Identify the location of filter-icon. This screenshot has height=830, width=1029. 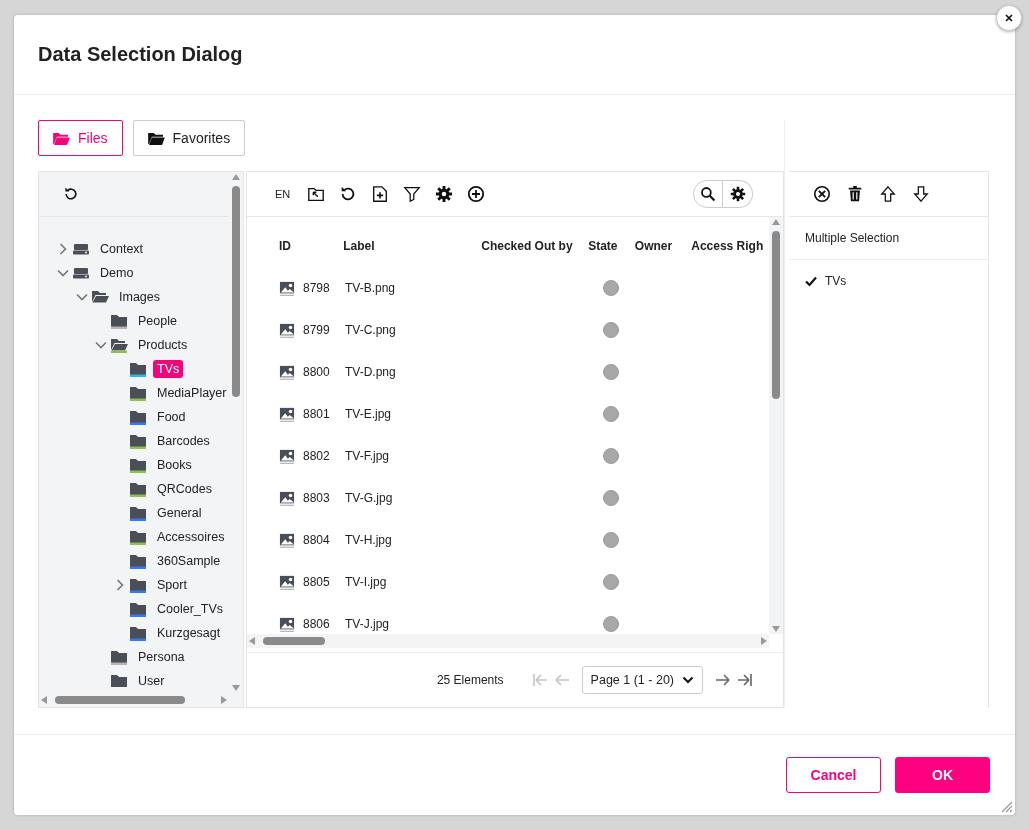
(412, 194).